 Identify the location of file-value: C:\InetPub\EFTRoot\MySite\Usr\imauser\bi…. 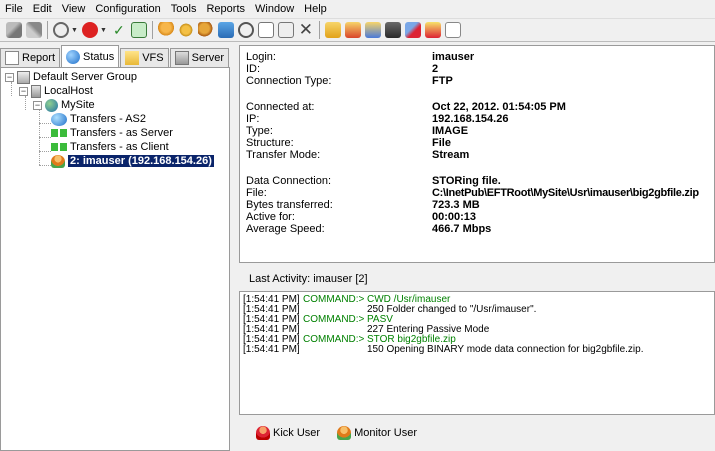
(565, 193).